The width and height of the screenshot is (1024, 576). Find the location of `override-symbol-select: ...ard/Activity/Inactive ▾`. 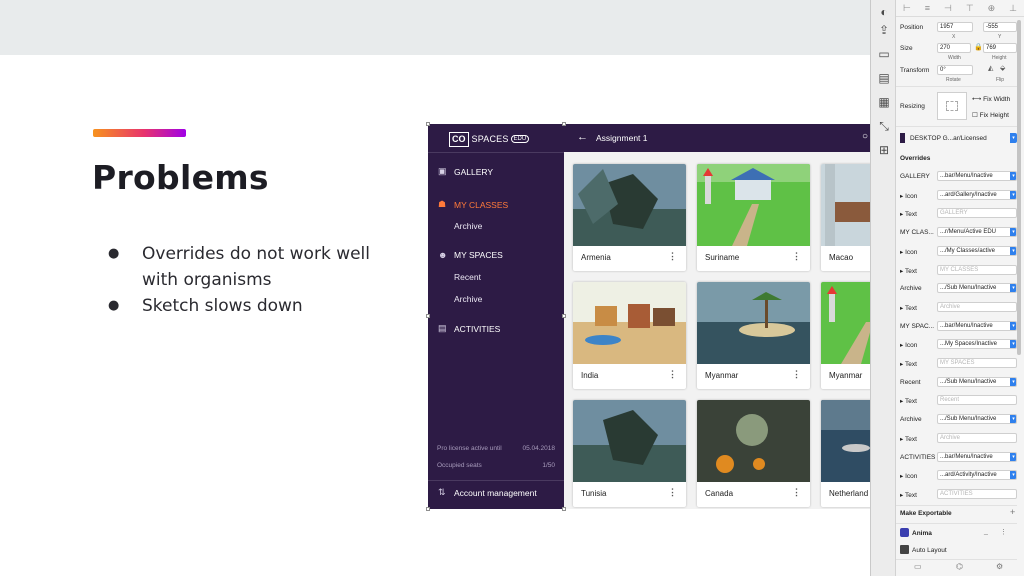

override-symbol-select: ...ard/Activity/Inactive ▾ is located at coordinates (977, 475).